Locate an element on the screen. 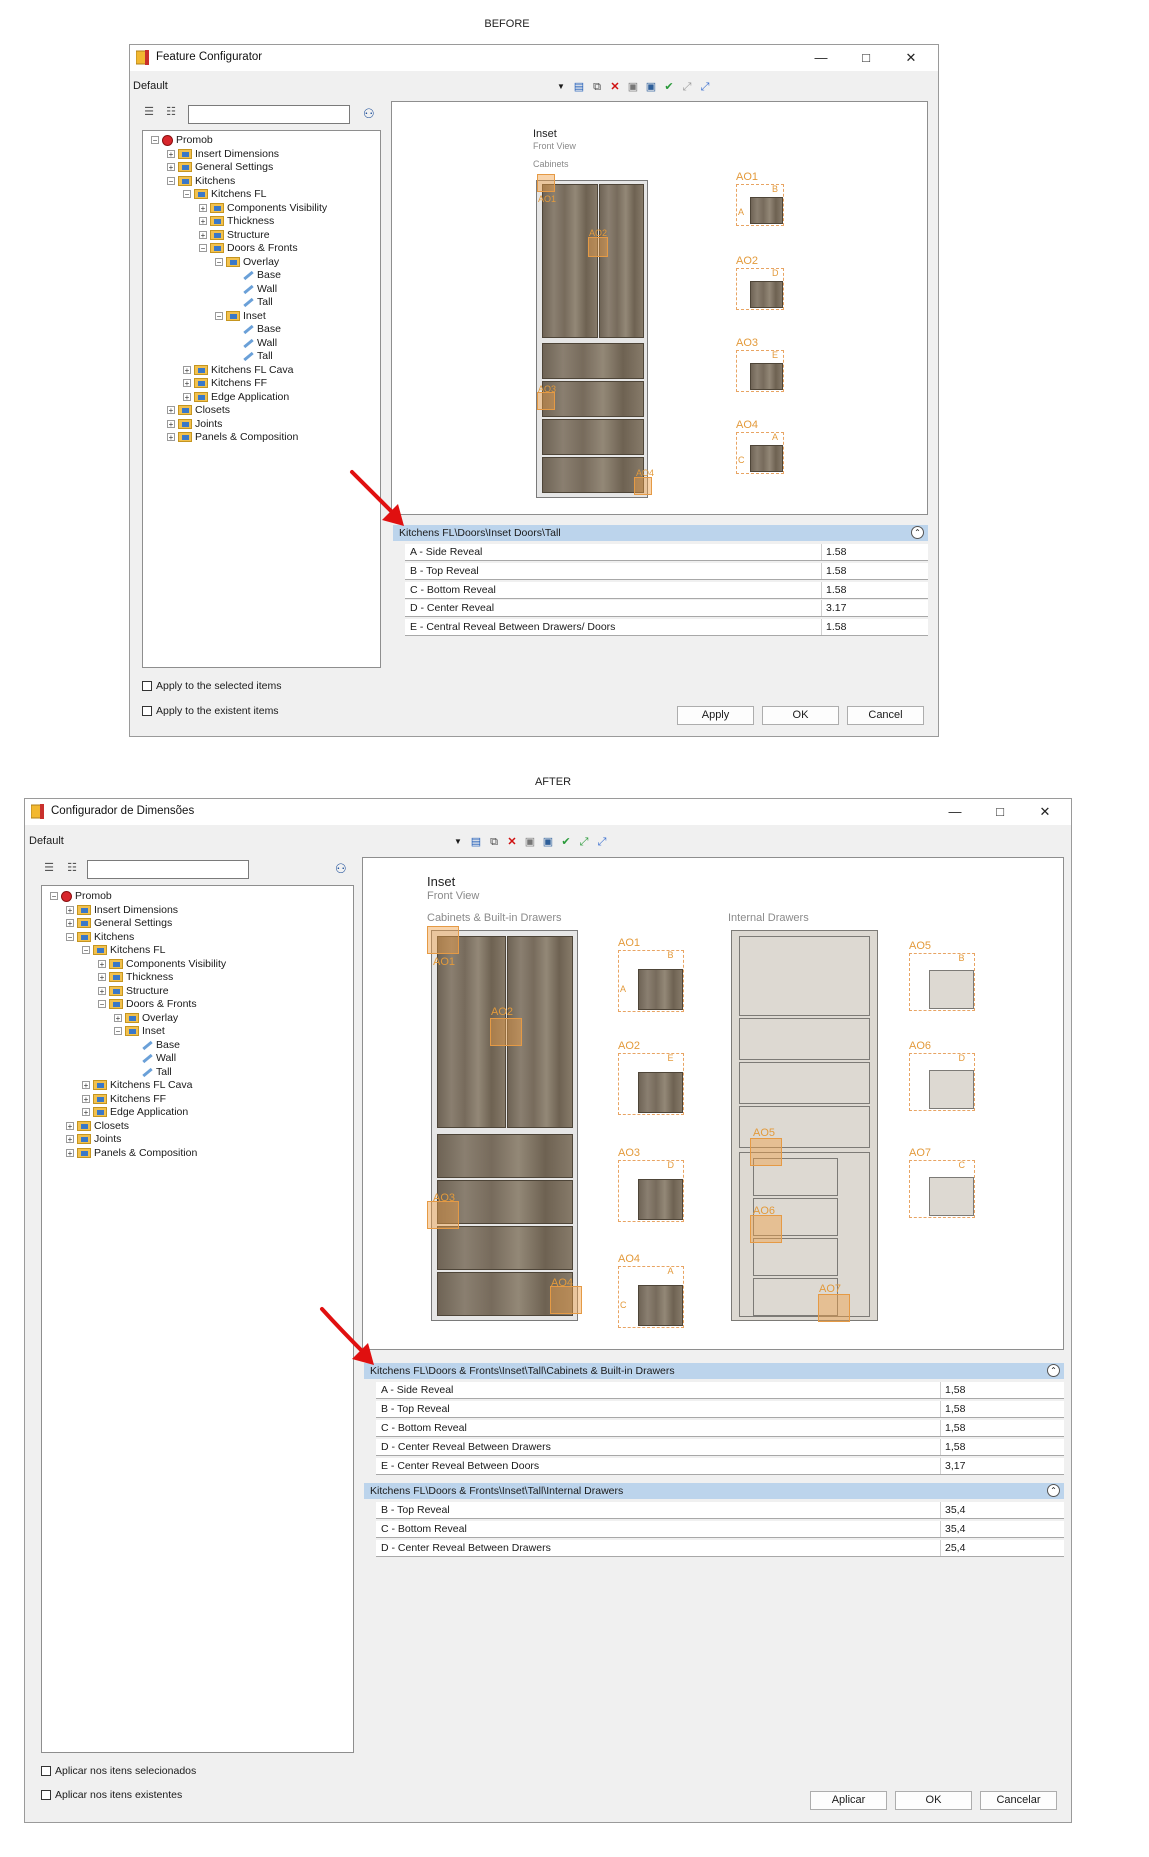  property-row: B - Top Reveal 1,58 is located at coordinates (720, 1409).